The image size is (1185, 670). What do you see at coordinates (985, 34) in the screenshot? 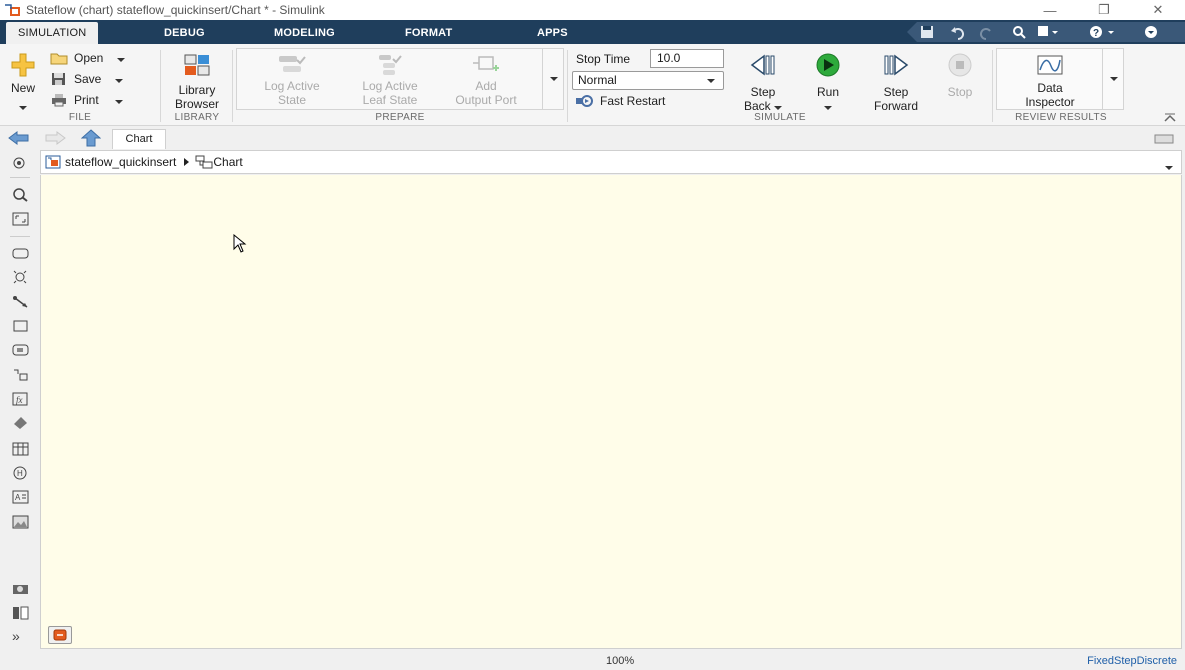
I see `redo-icon` at bounding box center [985, 34].